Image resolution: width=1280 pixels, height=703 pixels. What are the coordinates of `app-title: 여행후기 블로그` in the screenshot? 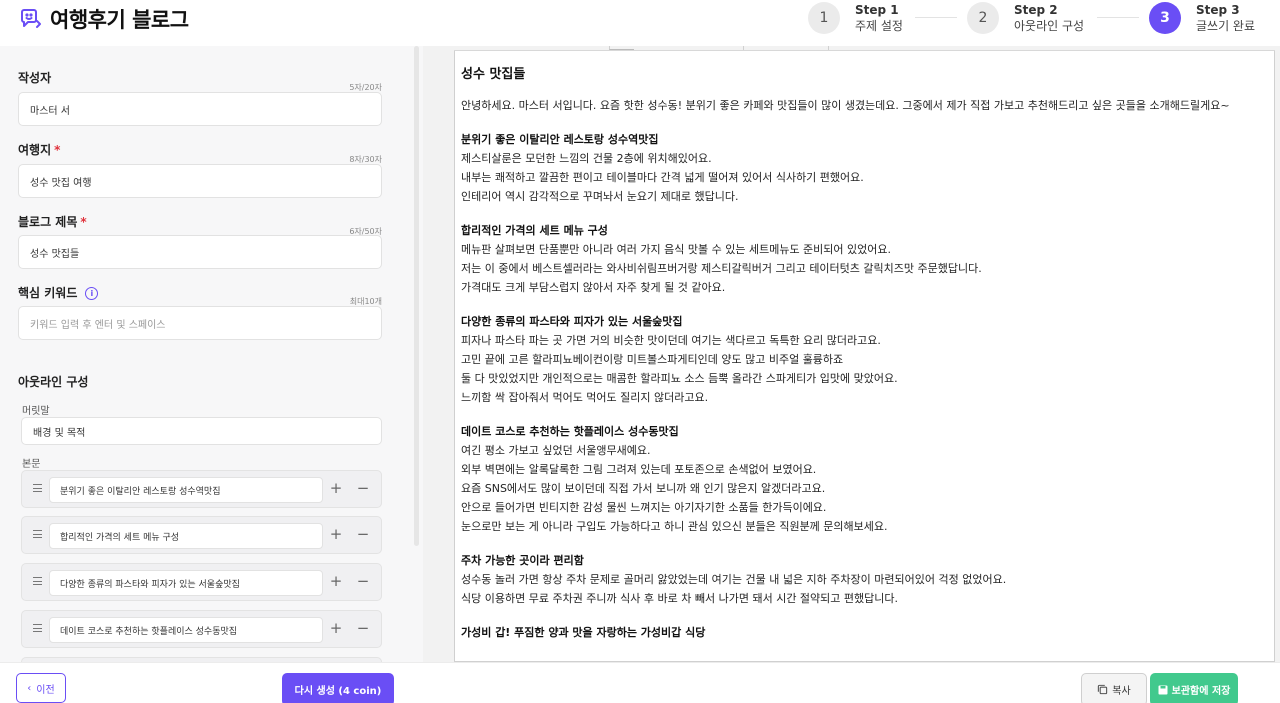 It's located at (119, 20).